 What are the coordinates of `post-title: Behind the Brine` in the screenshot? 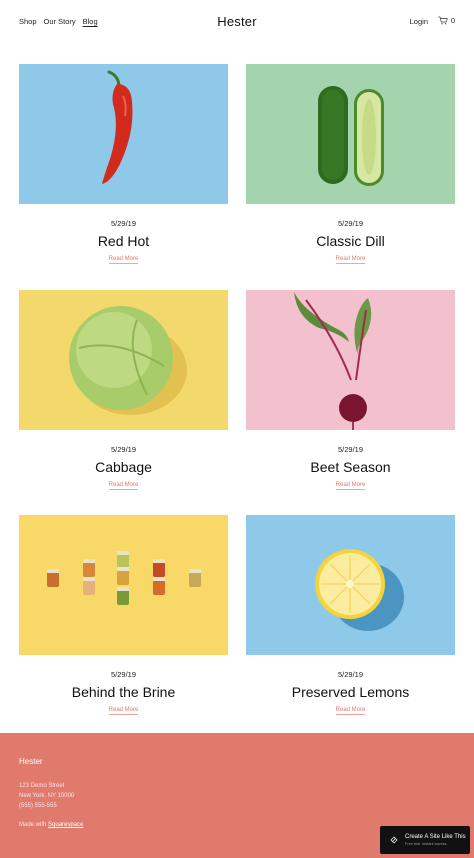 It's located at (123, 692).